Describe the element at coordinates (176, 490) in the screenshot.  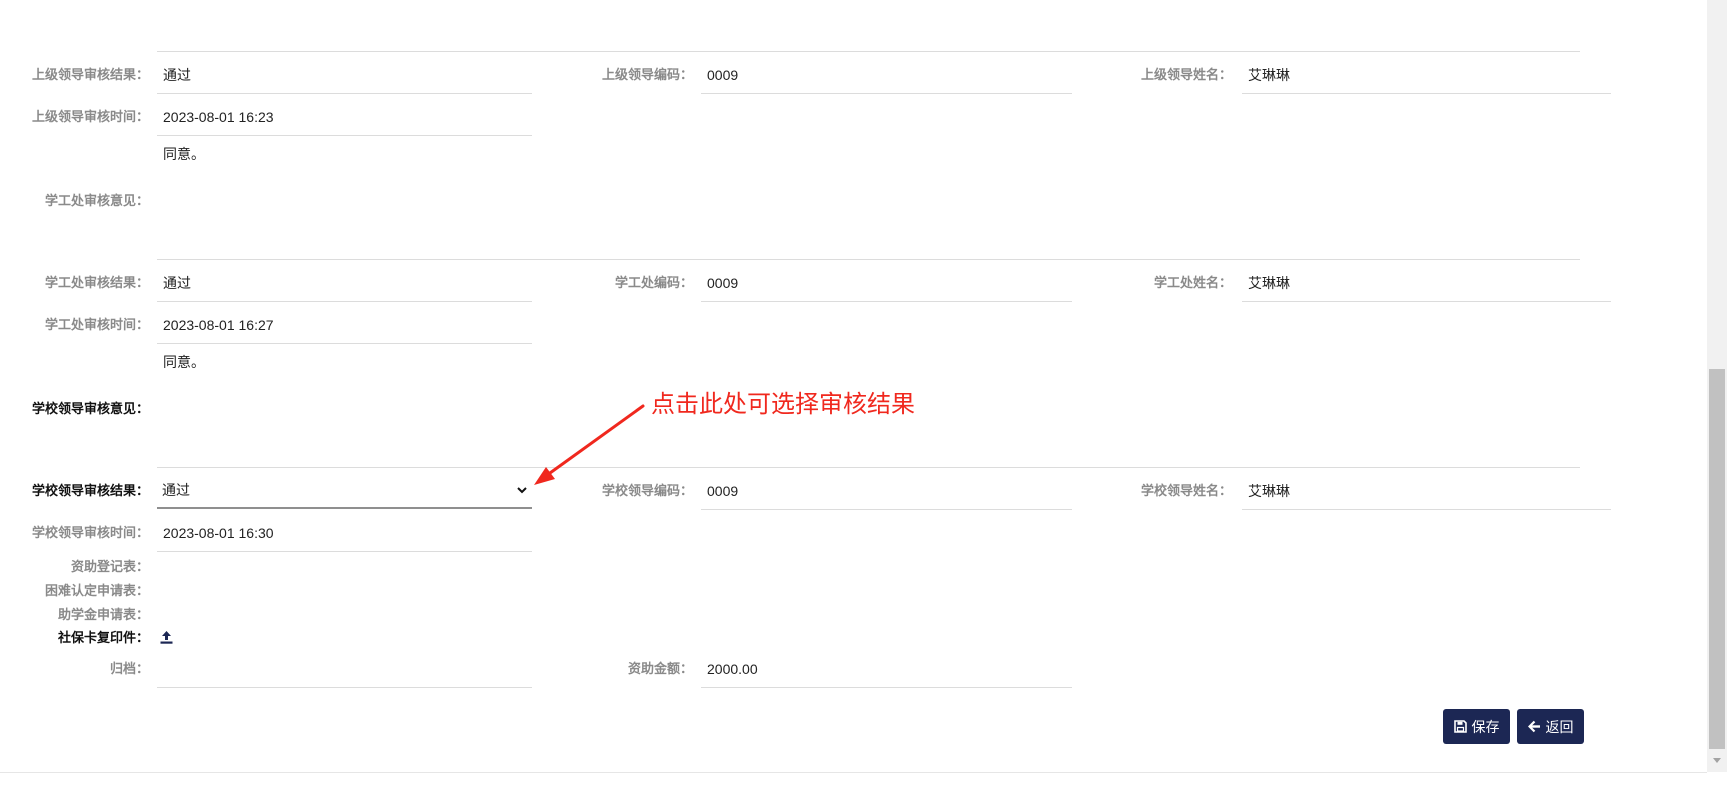
I see `select-value: 通过` at that location.